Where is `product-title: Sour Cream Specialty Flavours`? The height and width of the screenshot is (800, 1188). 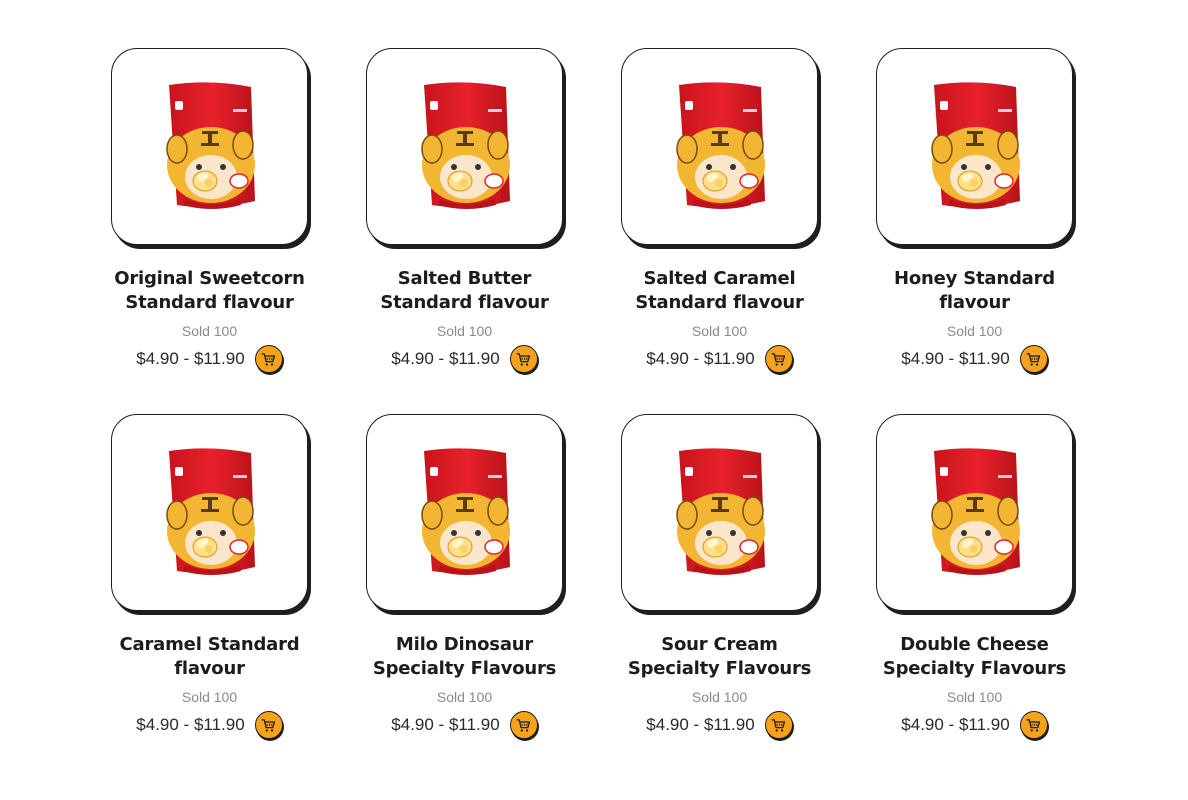
product-title: Sour Cream Specialty Flavours is located at coordinates (719, 657).